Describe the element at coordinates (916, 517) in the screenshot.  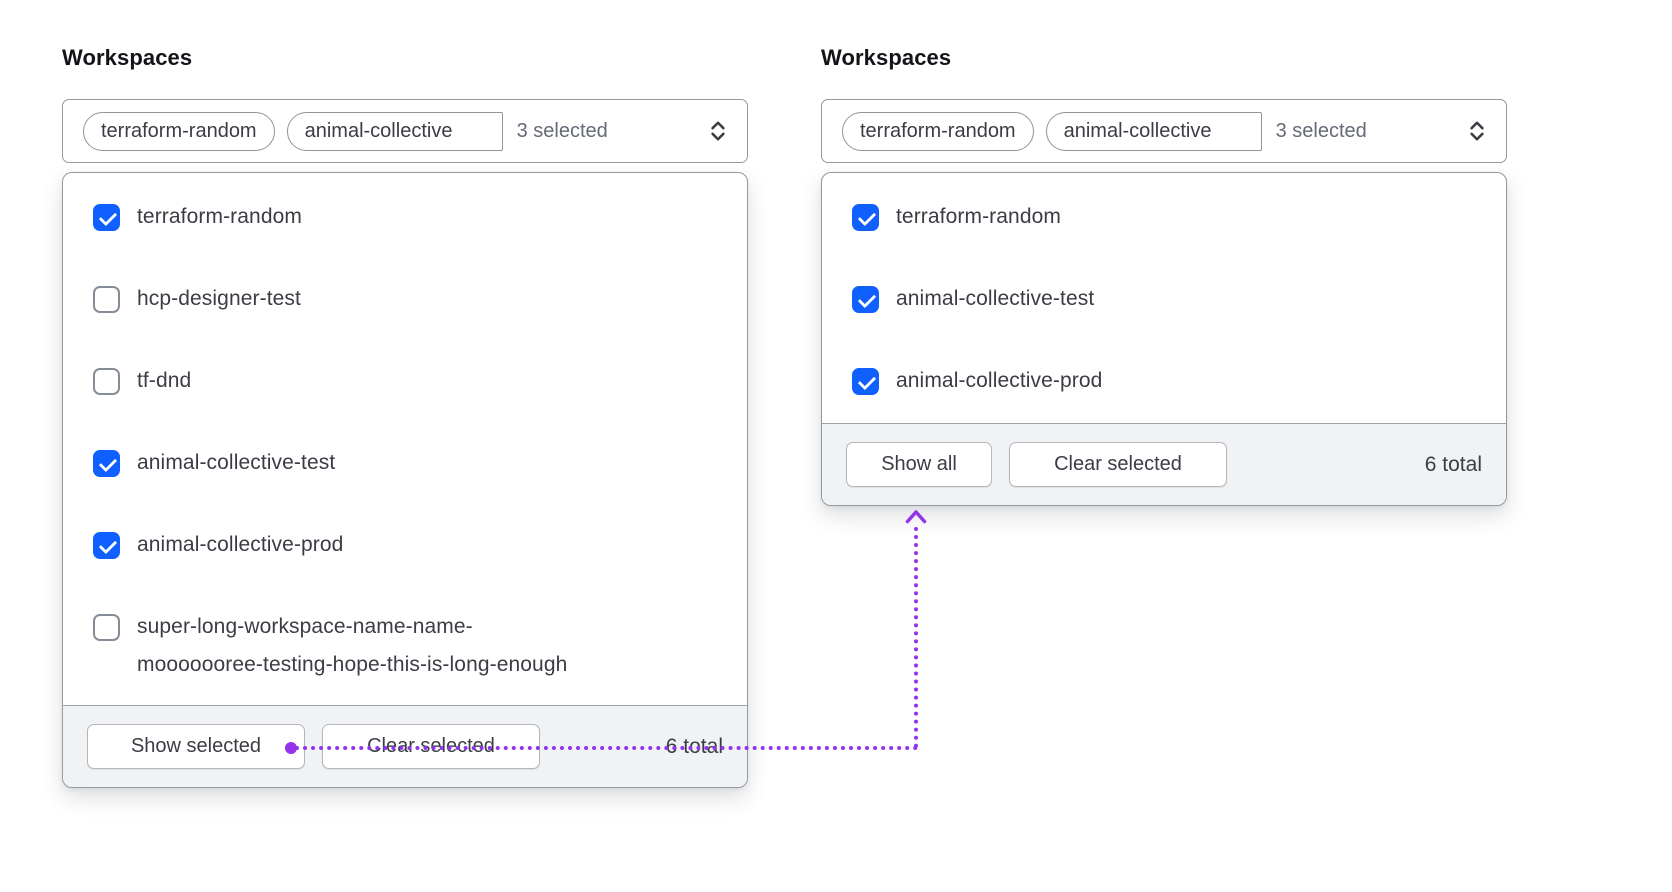
I see `annotation-arrowhead-icon` at that location.